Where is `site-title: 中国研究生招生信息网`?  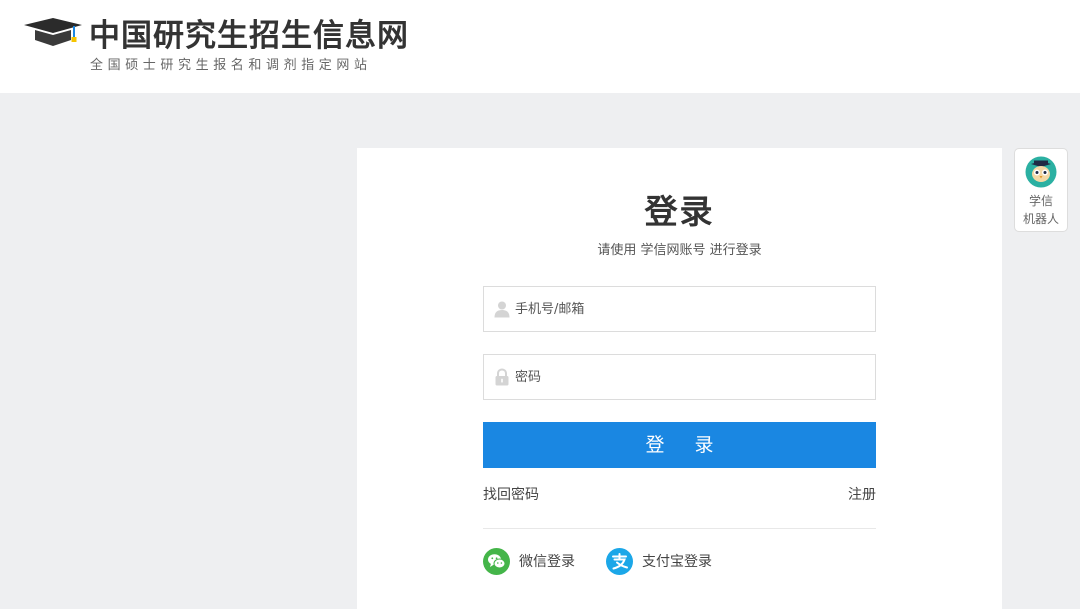
site-title: 中国研究生招生信息网 is located at coordinates (249, 36).